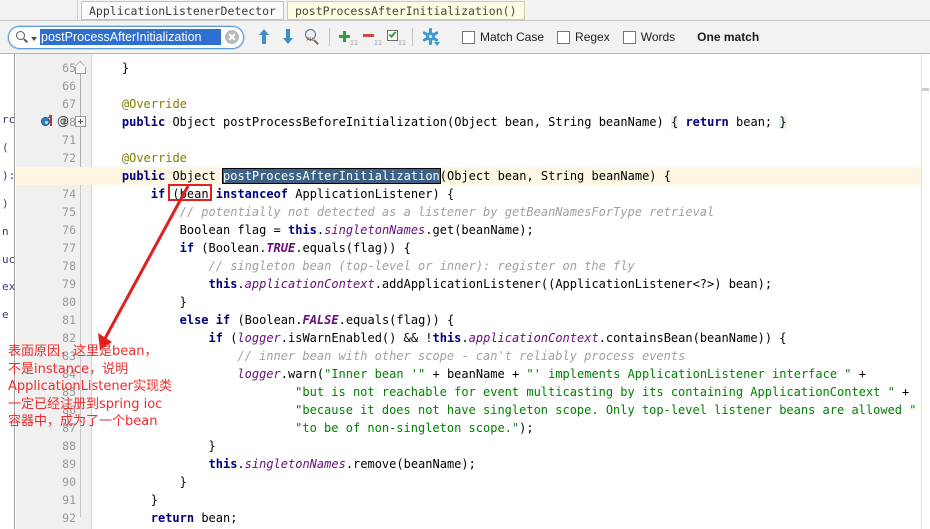 Image resolution: width=930 pixels, height=529 pixels. I want to click on line-number: 85, so click(69, 392).